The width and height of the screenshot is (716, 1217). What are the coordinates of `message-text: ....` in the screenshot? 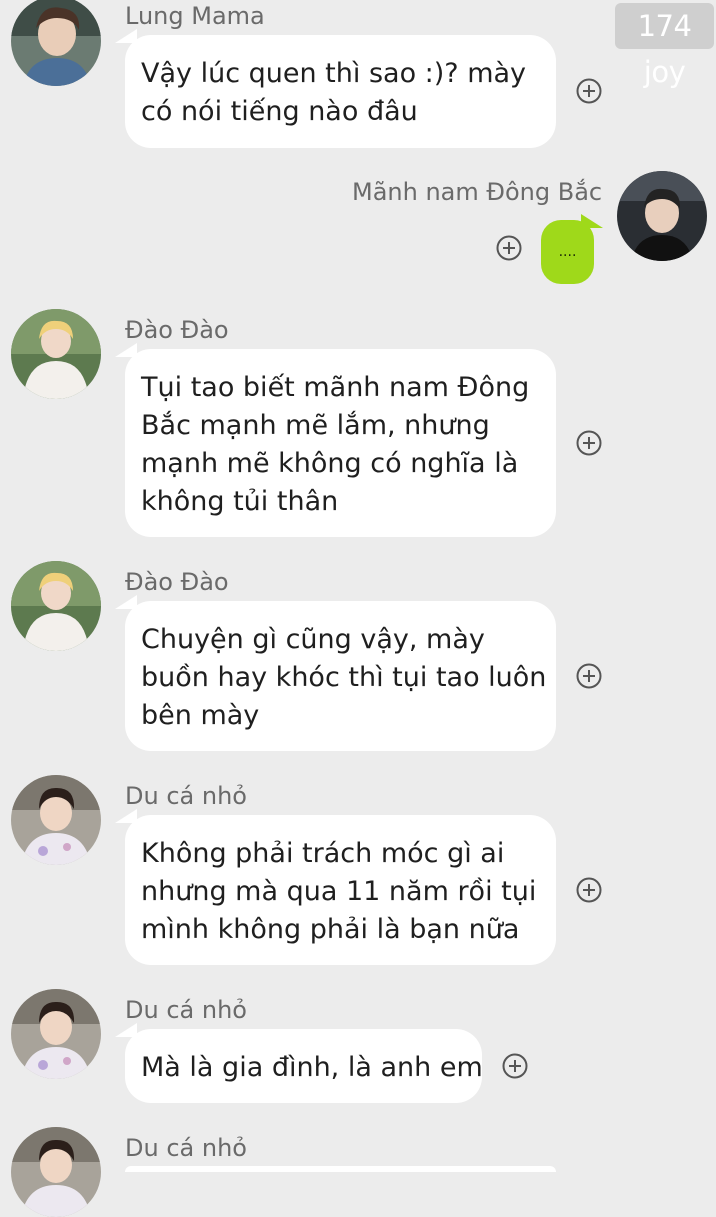 It's located at (567, 252).